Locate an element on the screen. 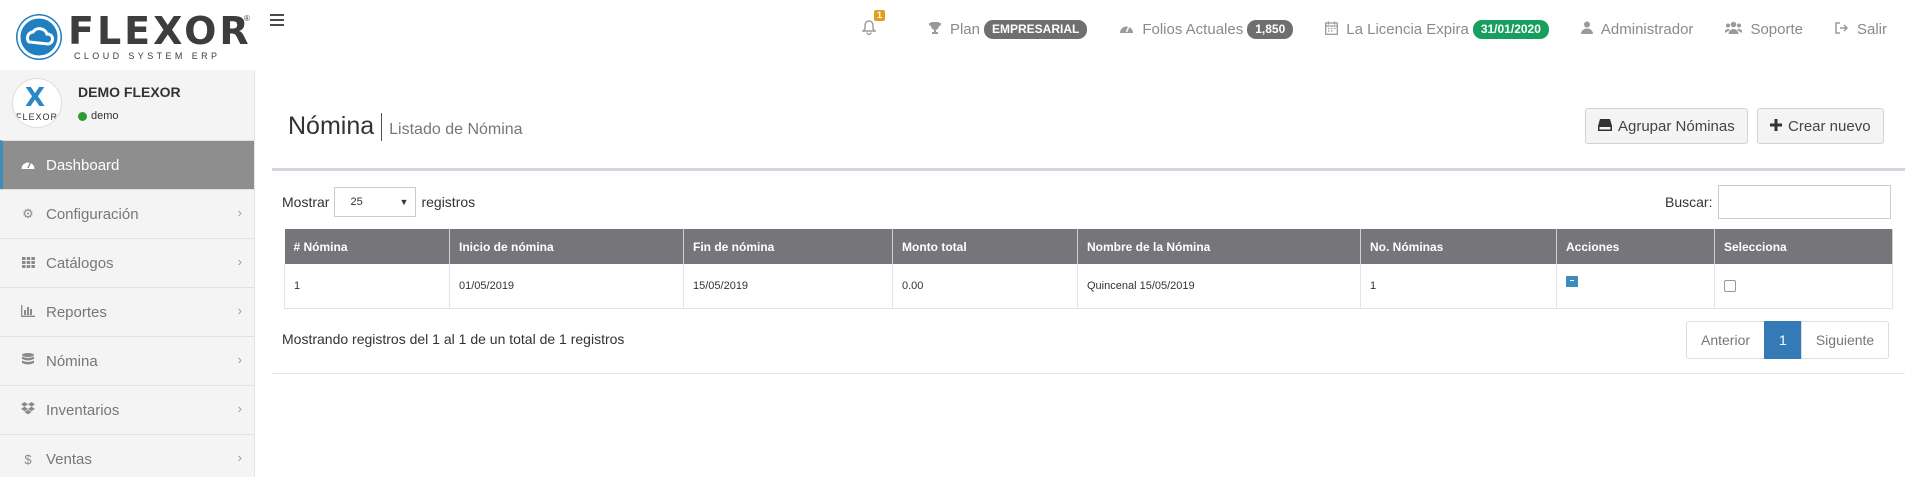  search-control: Buscar: is located at coordinates (1778, 202).